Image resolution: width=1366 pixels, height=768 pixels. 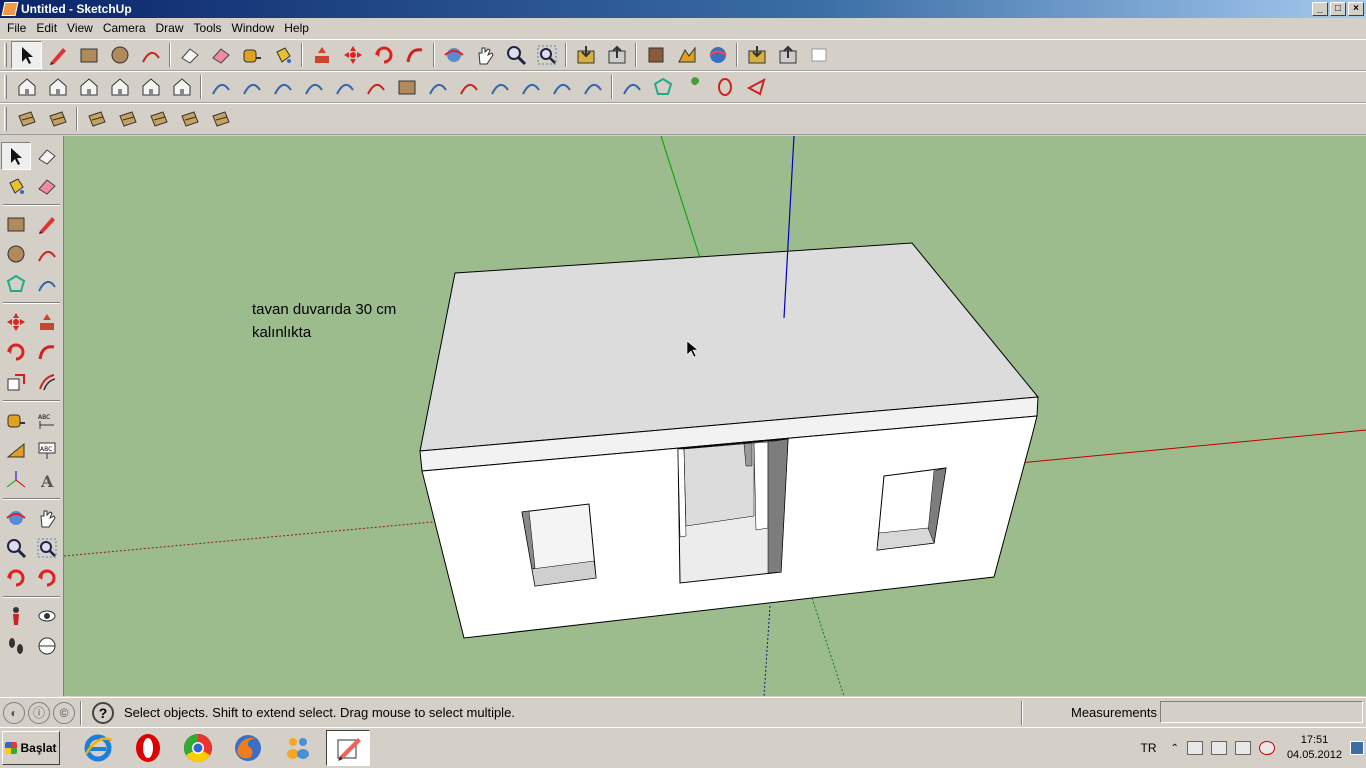 I want to click on pan-tool-button, so click(x=47, y=518).